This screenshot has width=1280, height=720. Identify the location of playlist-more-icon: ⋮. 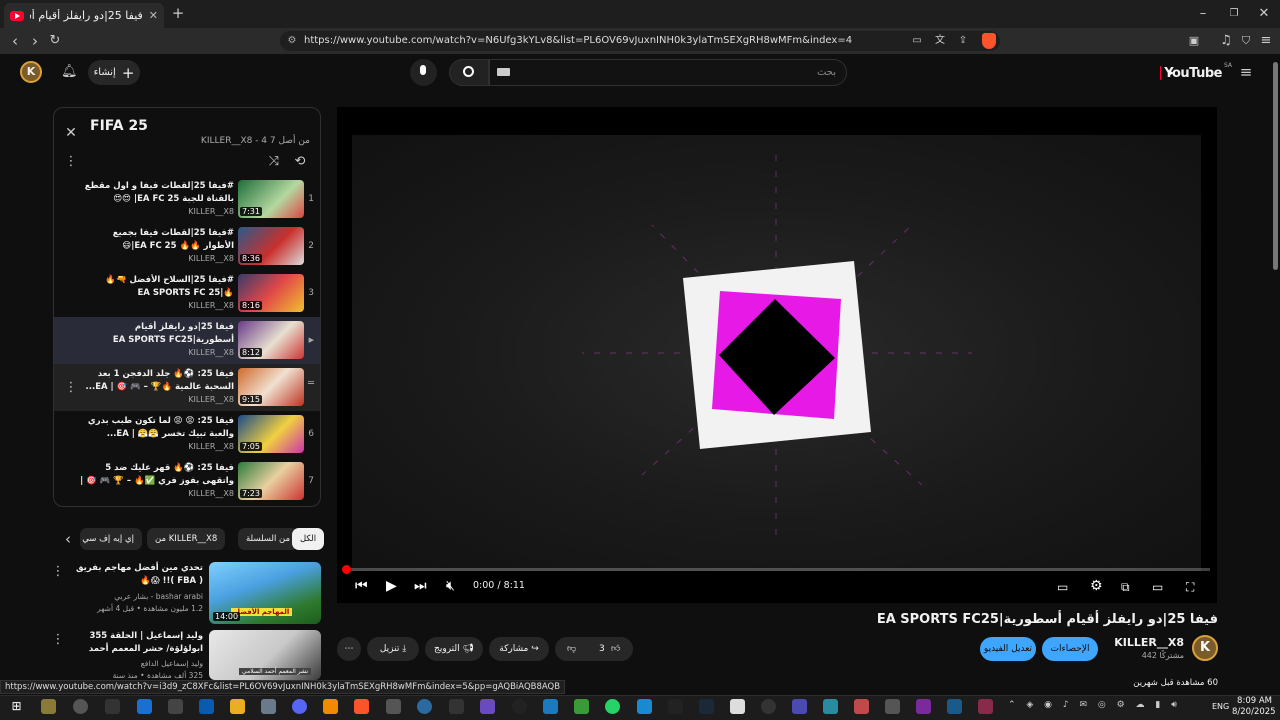
(71, 162).